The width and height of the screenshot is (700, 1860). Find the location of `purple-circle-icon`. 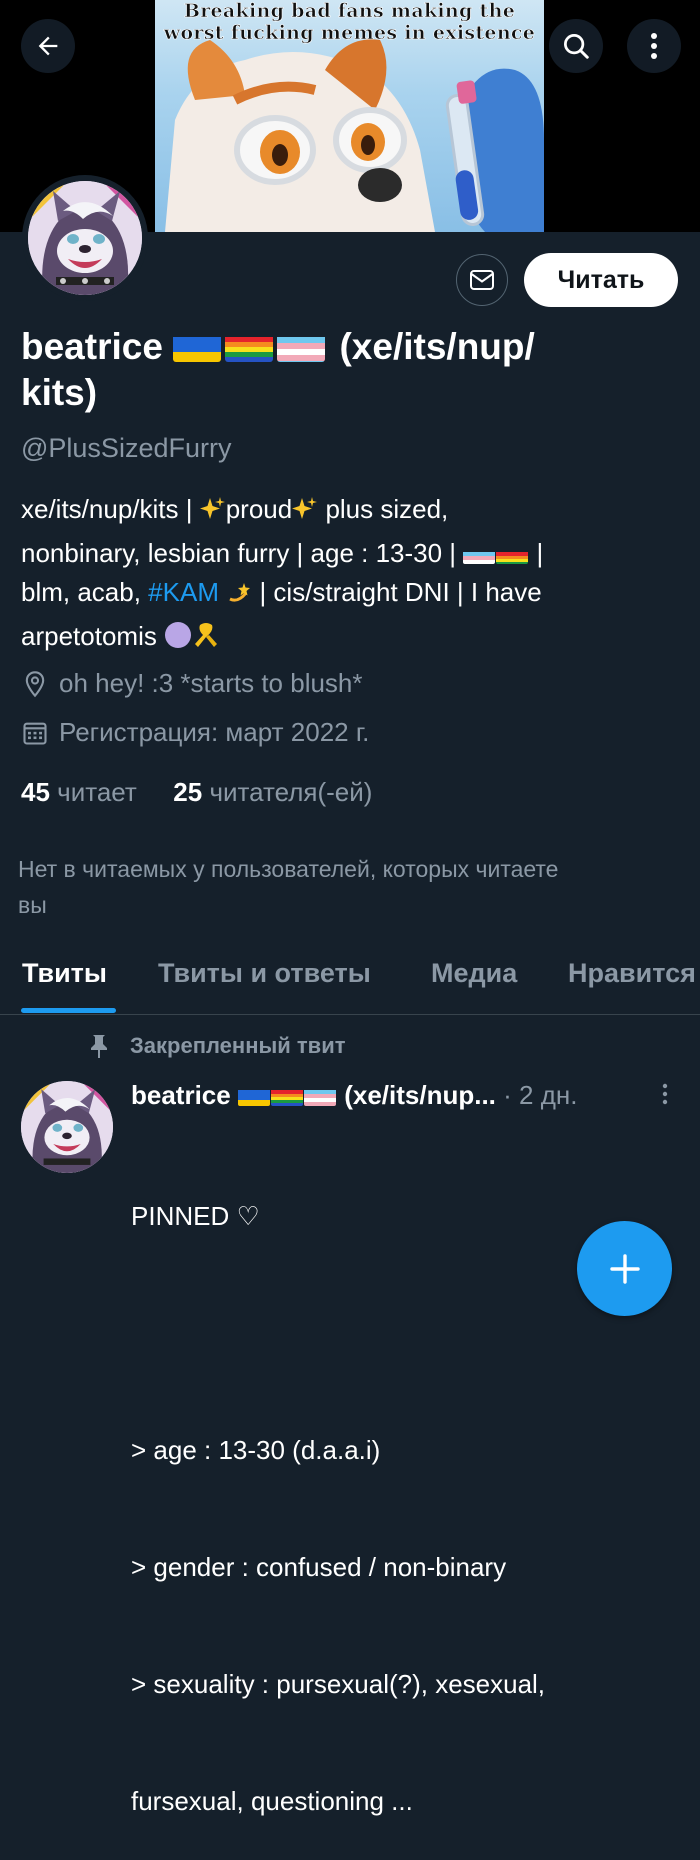

purple-circle-icon is located at coordinates (178, 641).